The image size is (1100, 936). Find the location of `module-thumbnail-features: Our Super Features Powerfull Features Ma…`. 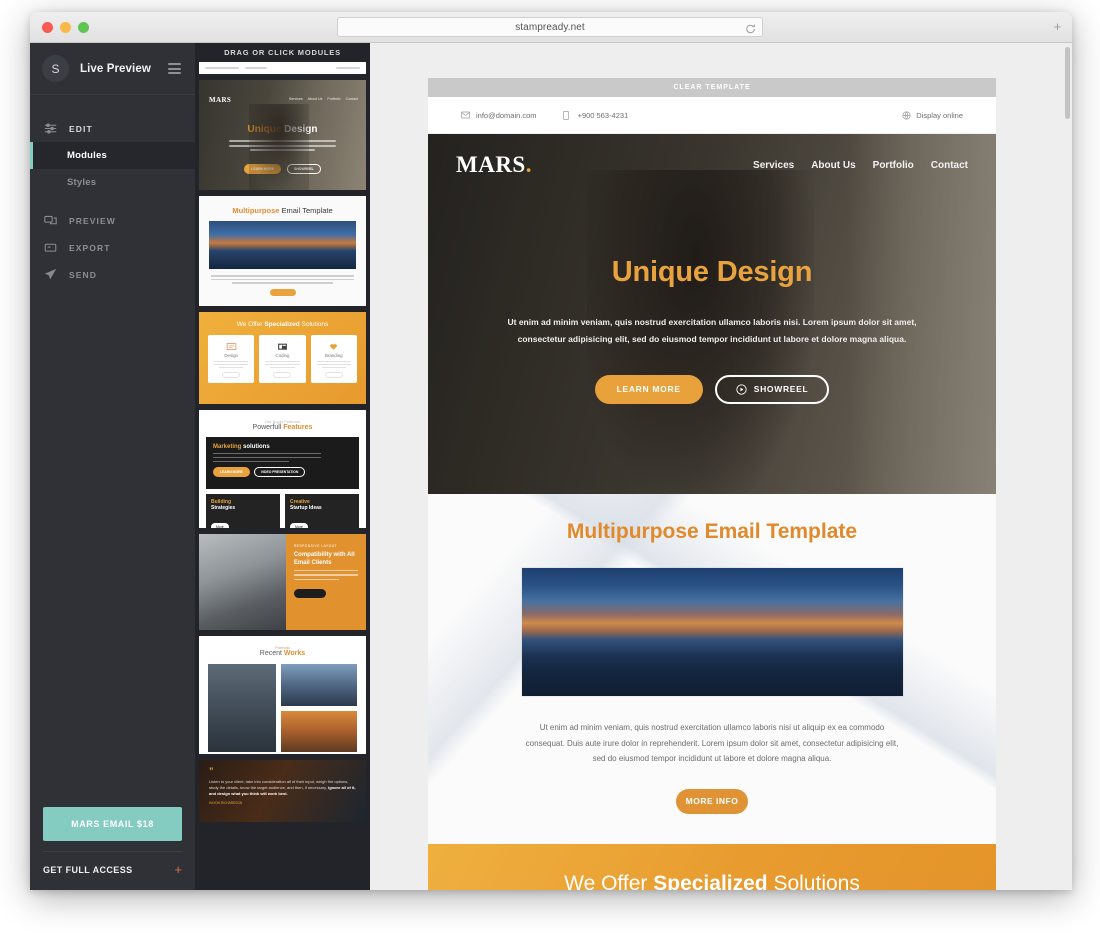

module-thumbnail-features: Our Super Features Powerfull Features Ma… is located at coordinates (282, 469).